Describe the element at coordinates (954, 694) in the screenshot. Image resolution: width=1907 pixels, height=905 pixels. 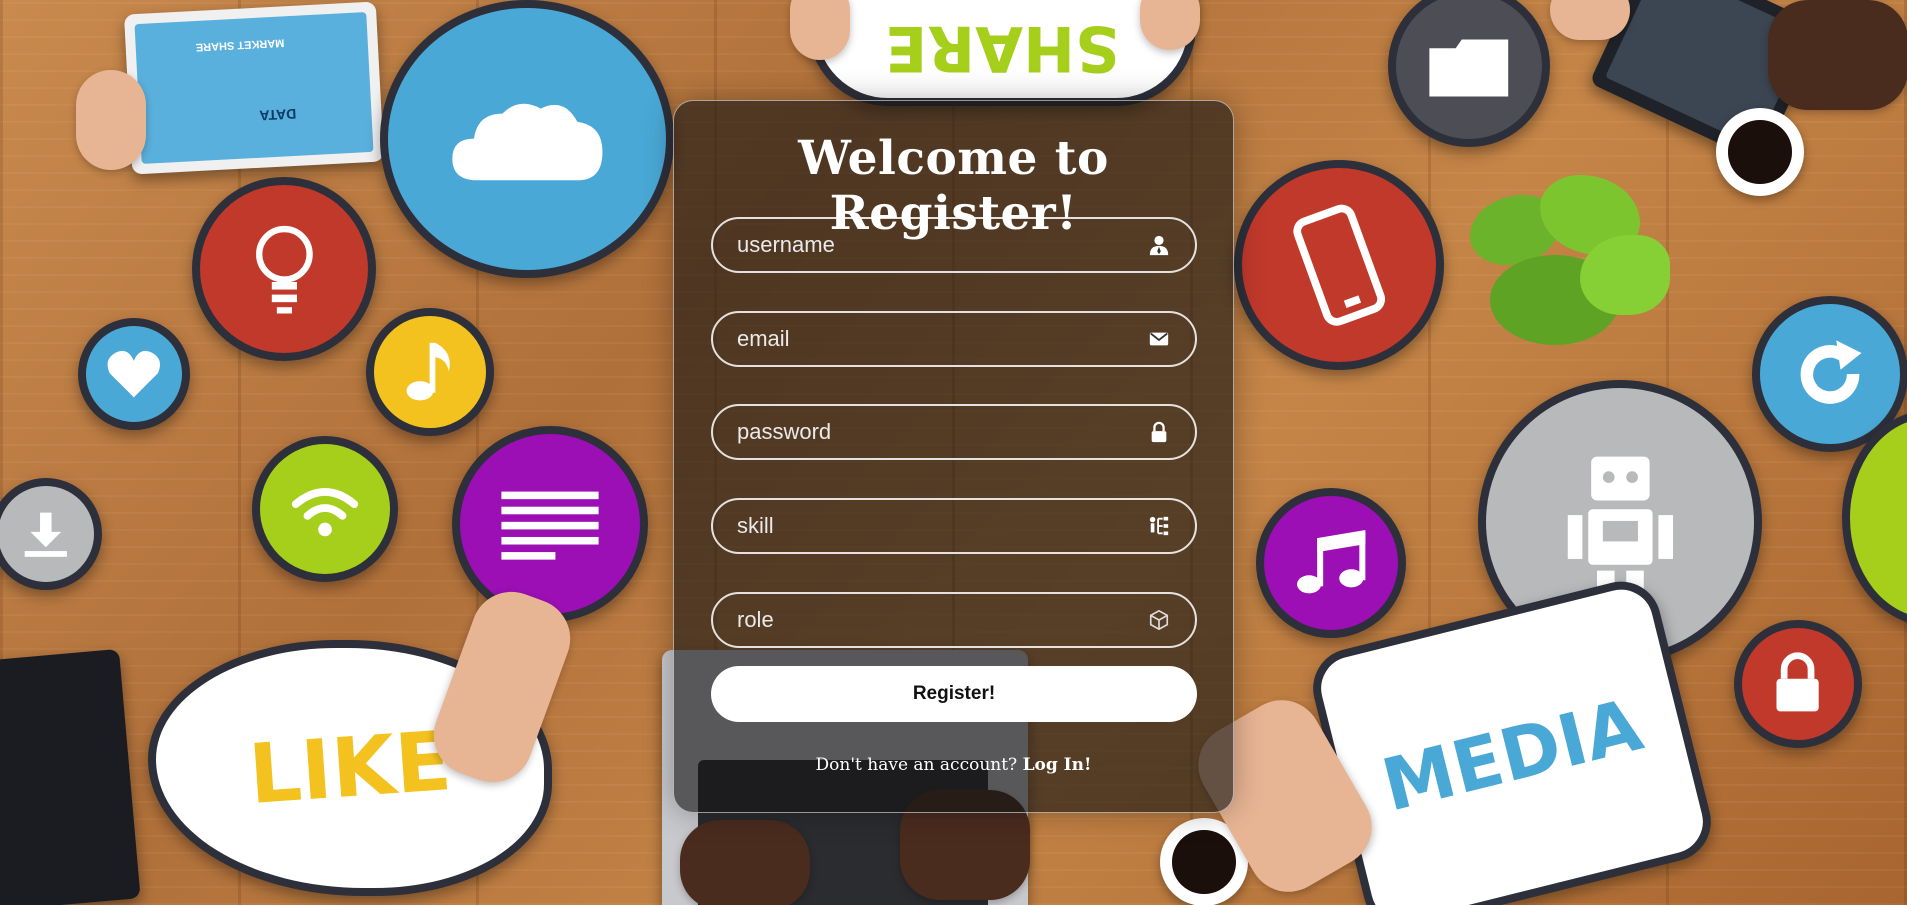
I see `register-button: Register!` at that location.